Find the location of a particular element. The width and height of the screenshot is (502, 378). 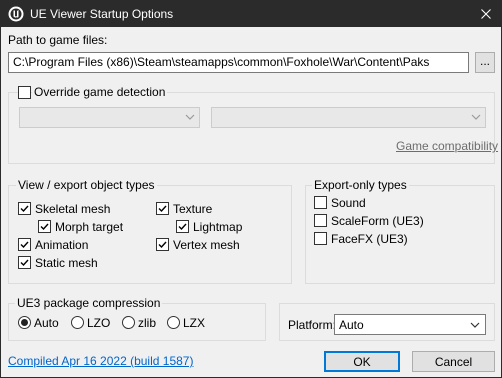

compression-title: UE3 package compression is located at coordinates (89, 303).